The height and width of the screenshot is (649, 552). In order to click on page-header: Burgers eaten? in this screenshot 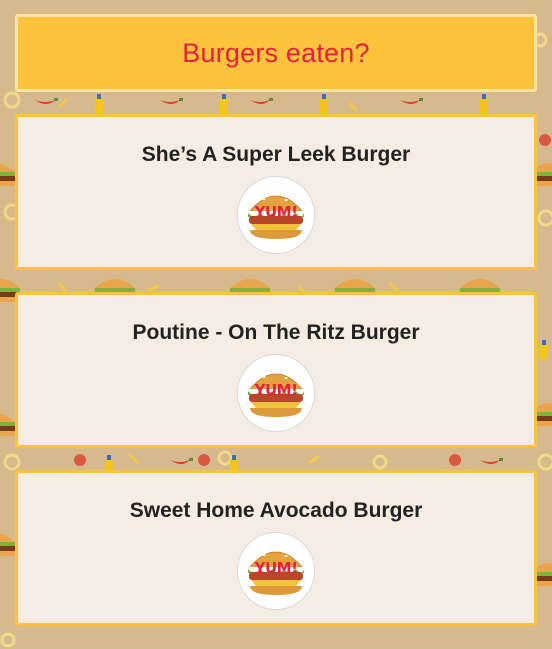, I will do `click(276, 53)`.